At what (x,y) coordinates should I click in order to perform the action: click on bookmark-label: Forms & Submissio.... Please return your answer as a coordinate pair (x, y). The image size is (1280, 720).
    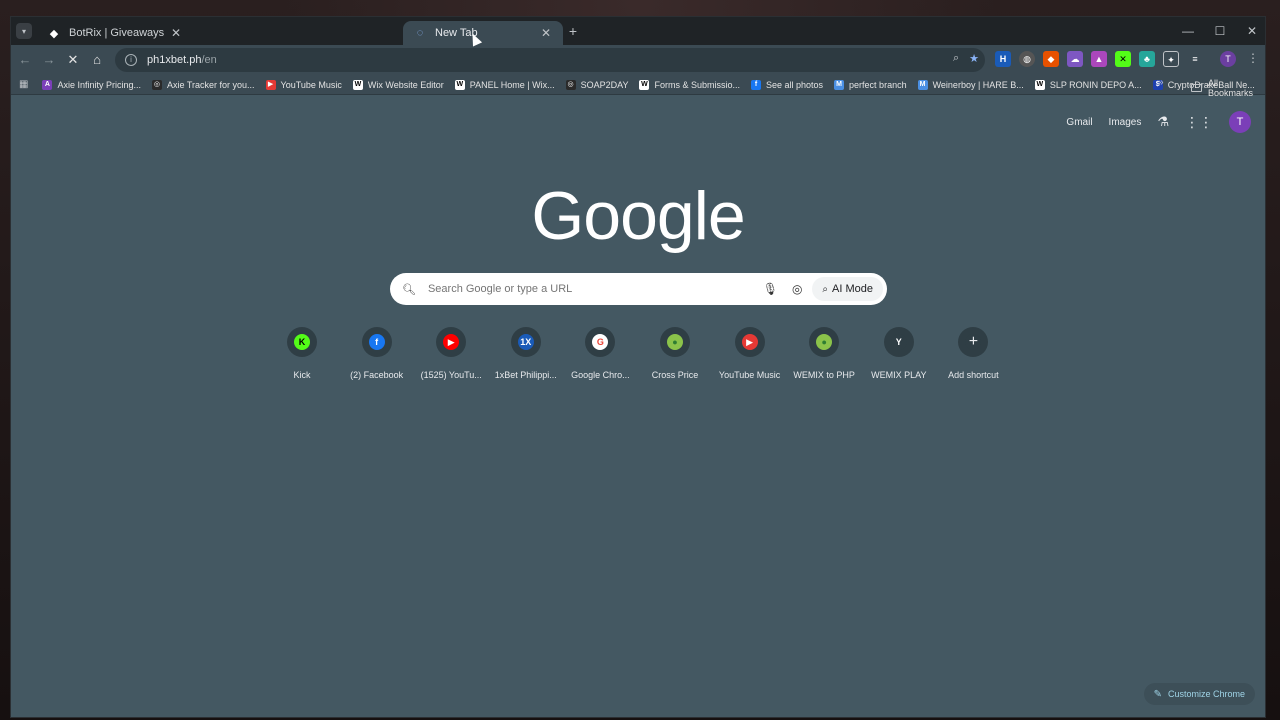
    Looking at the image, I should click on (697, 84).